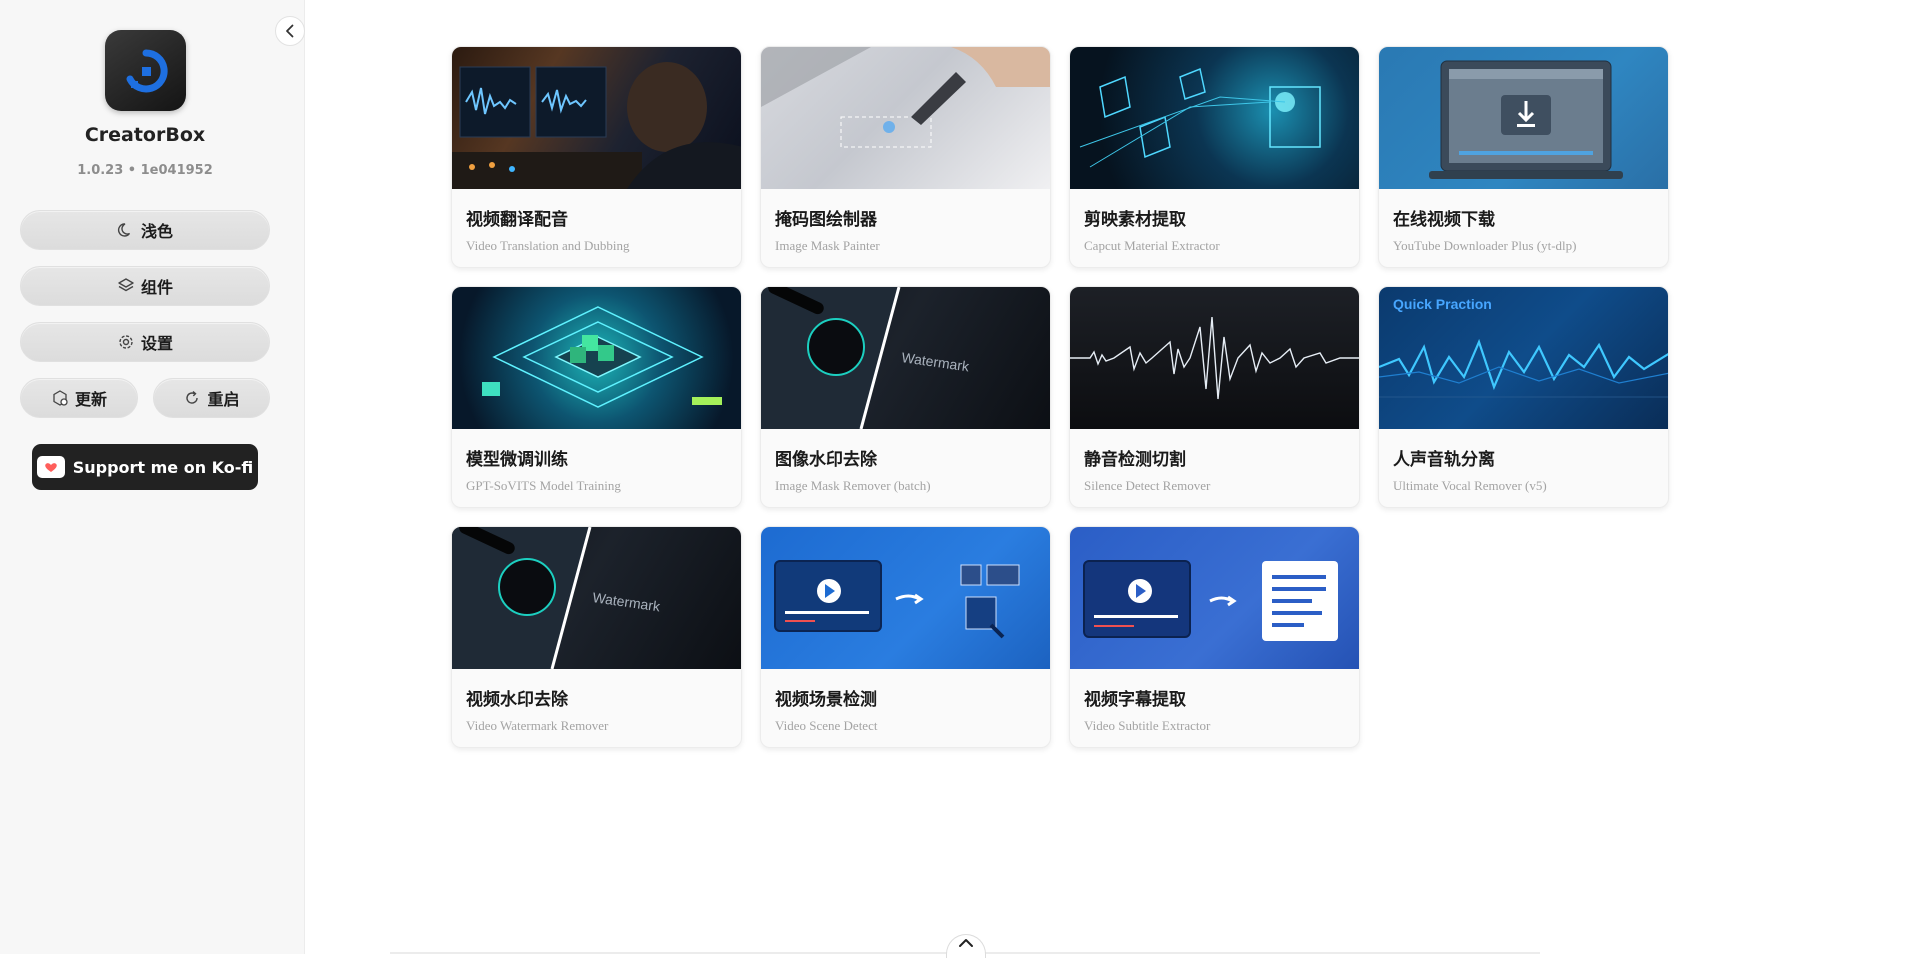 Image resolution: width=1912 pixels, height=958 pixels. I want to click on tool-card-scene-detect: 视频场景检测 Video Scene Detect, so click(905, 637).